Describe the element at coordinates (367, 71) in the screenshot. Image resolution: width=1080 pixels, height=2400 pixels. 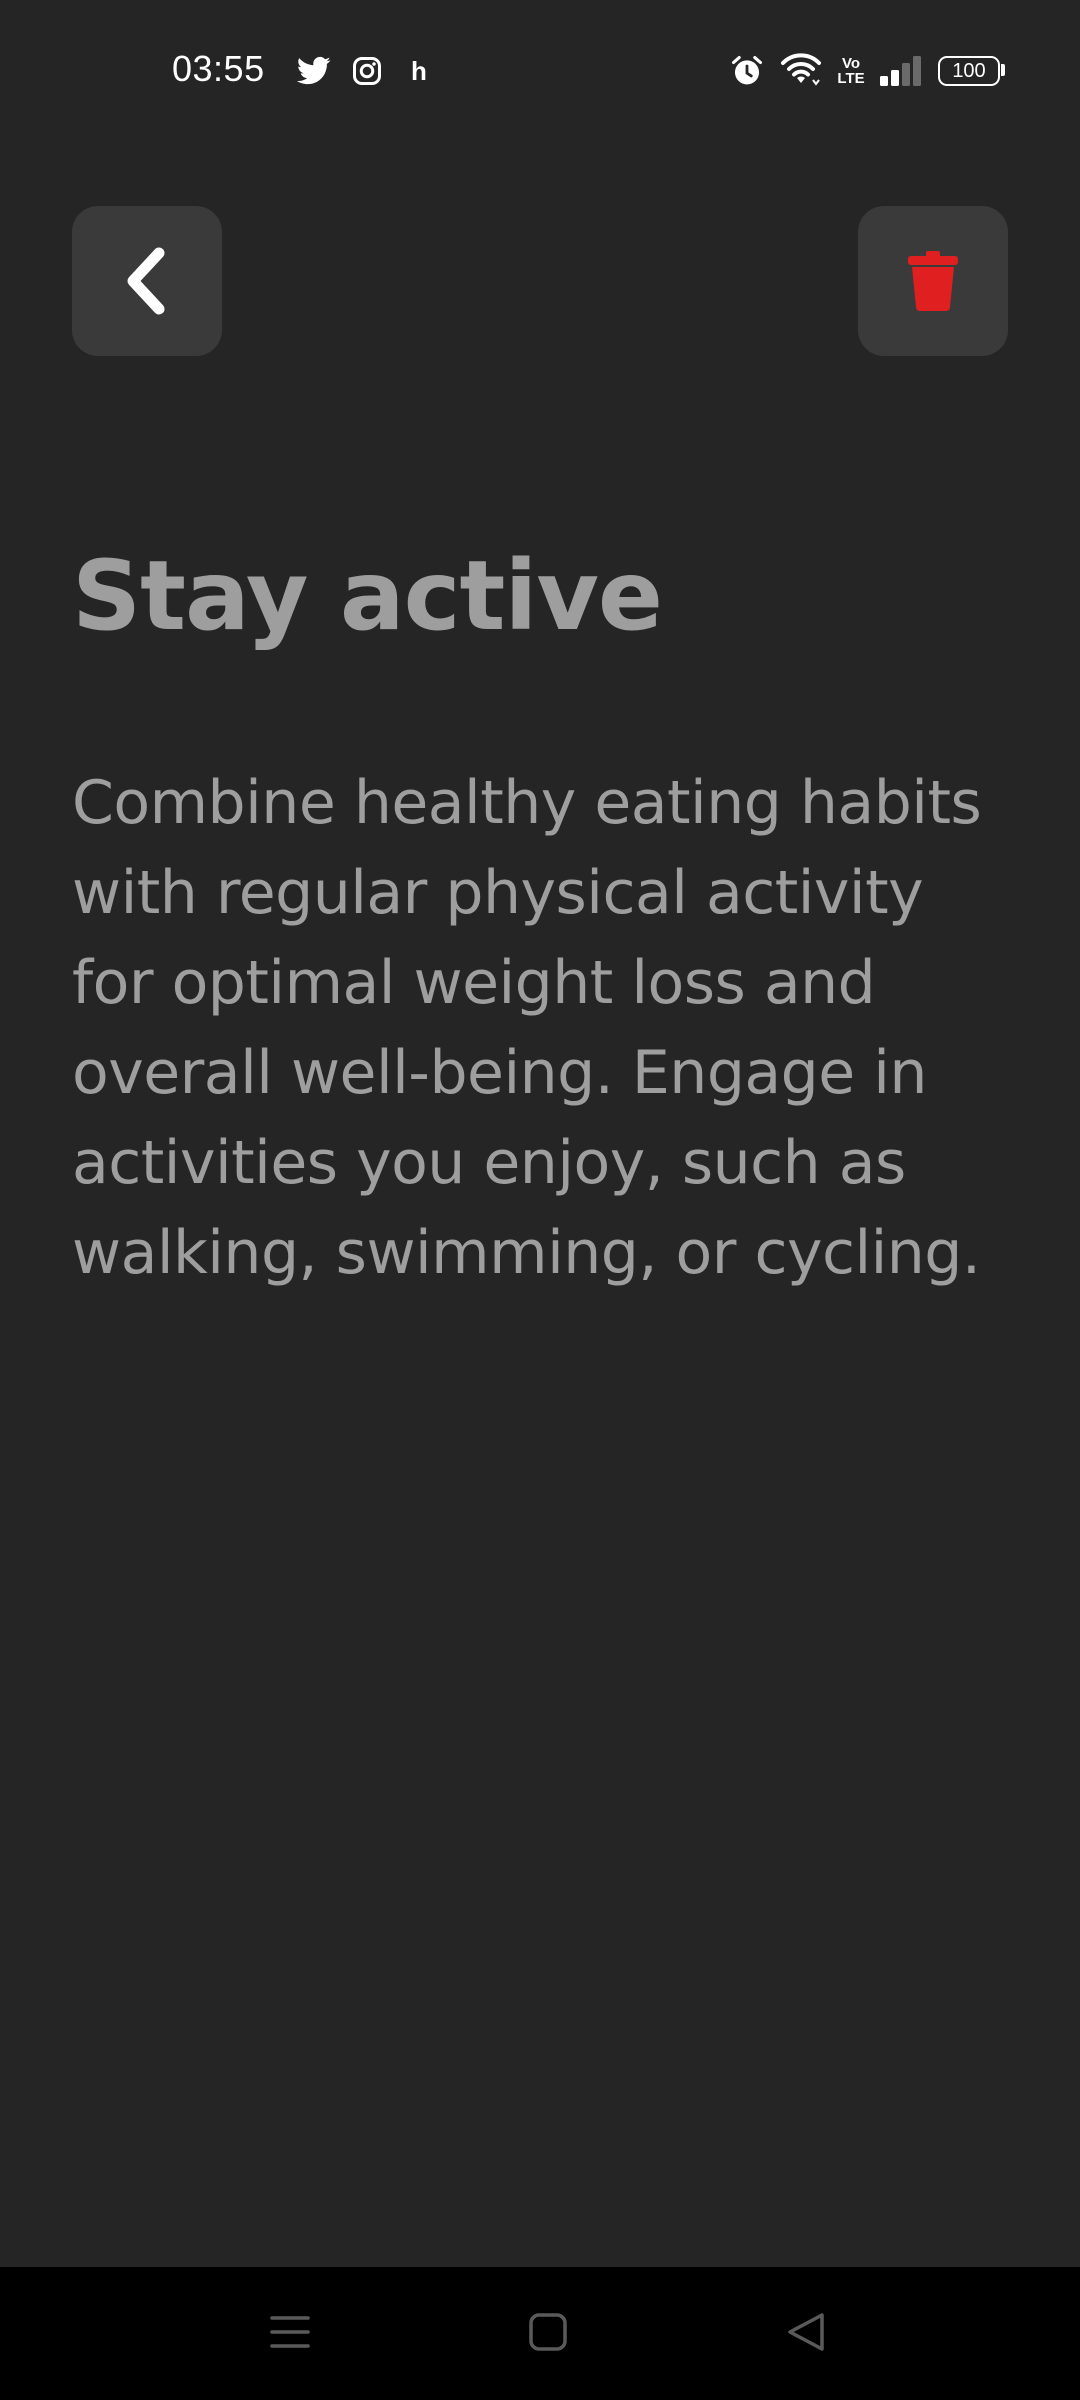
I see `instagram-icon` at that location.